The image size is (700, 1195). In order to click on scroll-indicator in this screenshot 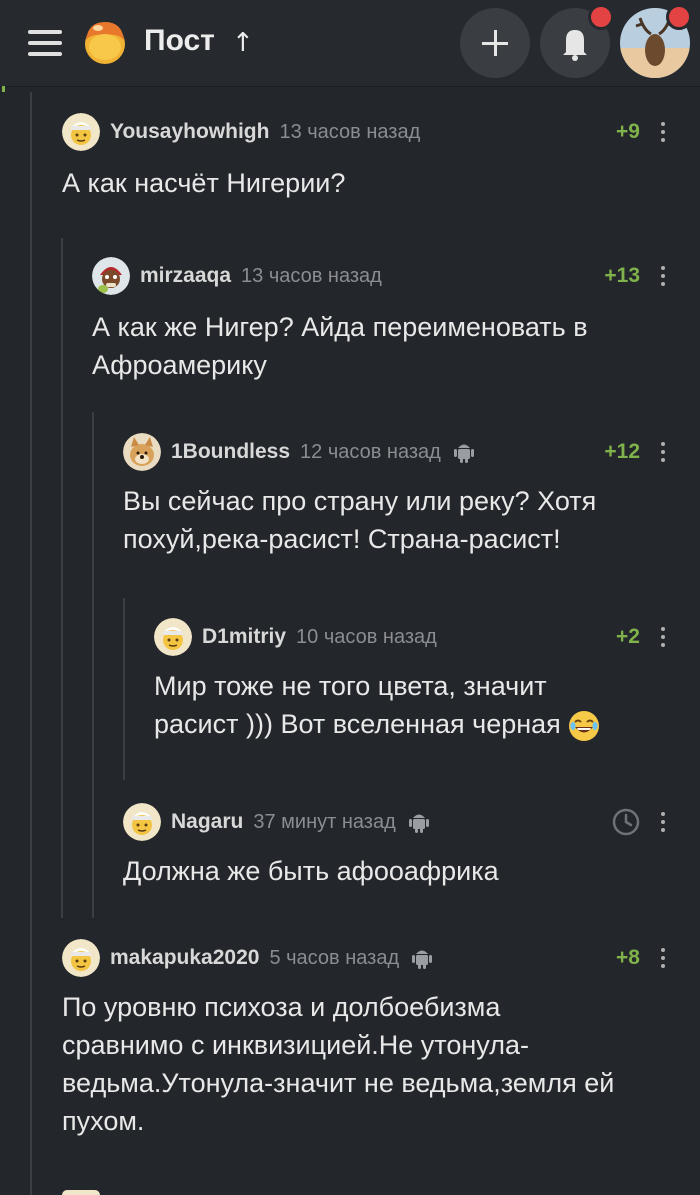, I will do `click(3, 89)`.